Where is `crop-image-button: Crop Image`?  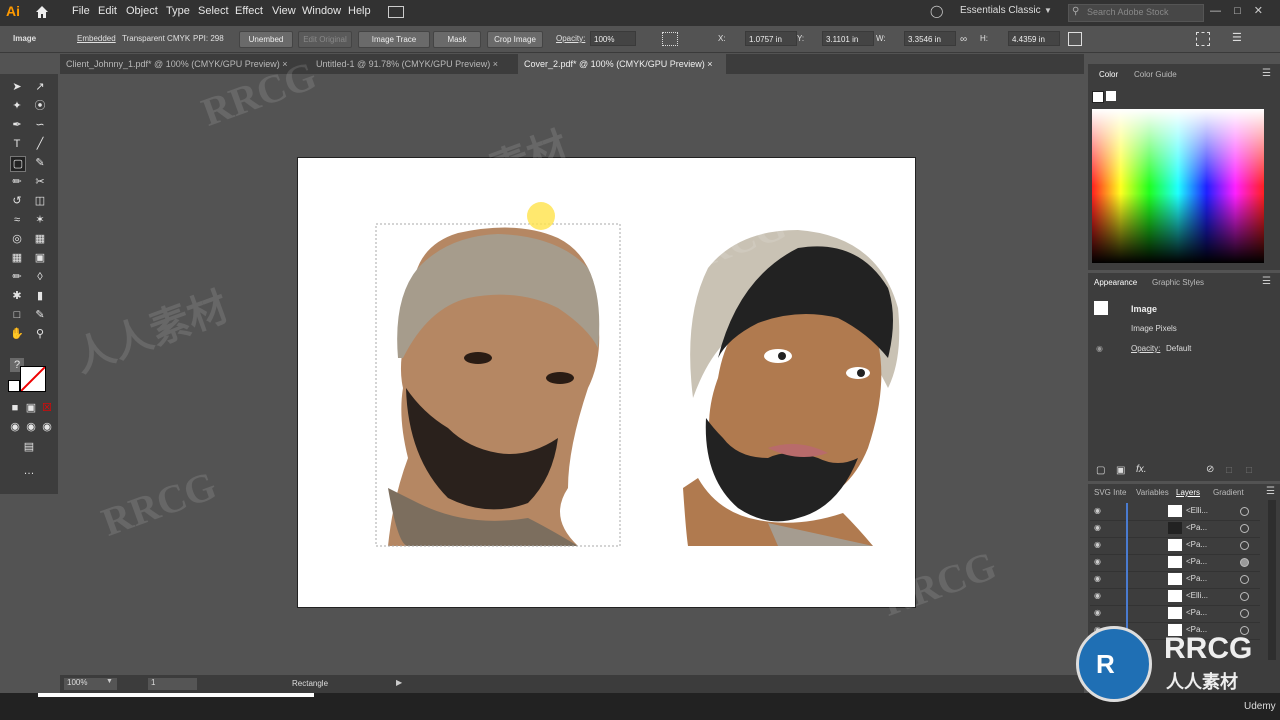 crop-image-button: Crop Image is located at coordinates (515, 39).